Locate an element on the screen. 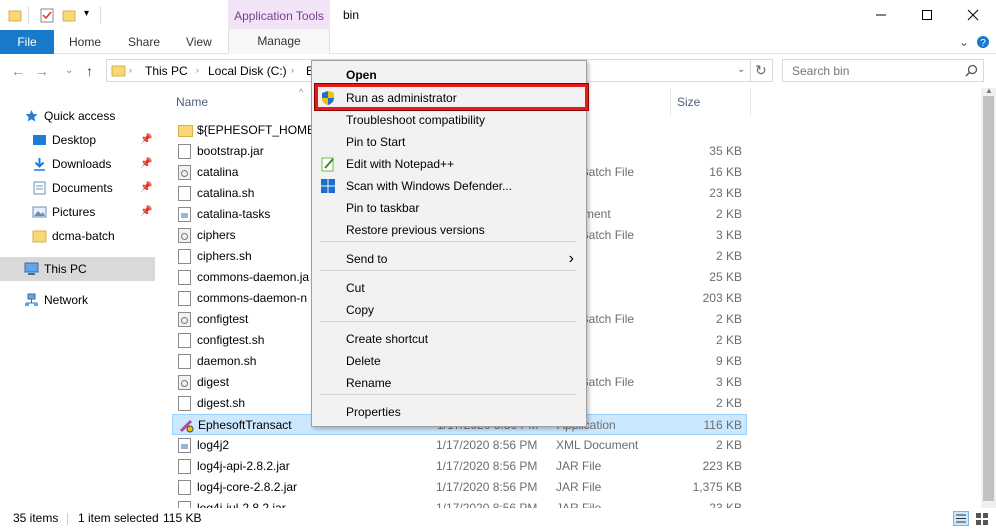 The image size is (996, 529). menu-item-edit-with-notepad: Edit with Notepad++ is located at coordinates (449, 164).